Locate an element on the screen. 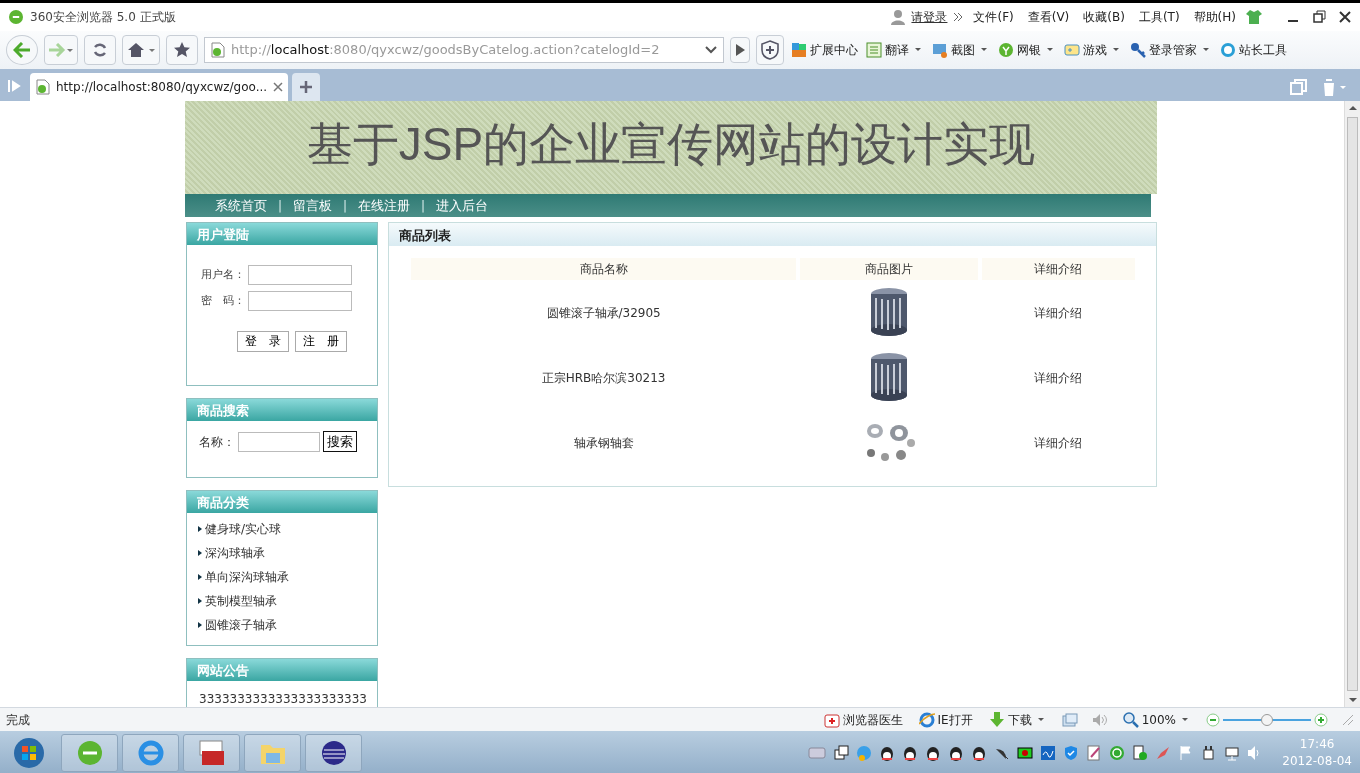  menu-item: 工具(T) is located at coordinates (1159, 17).